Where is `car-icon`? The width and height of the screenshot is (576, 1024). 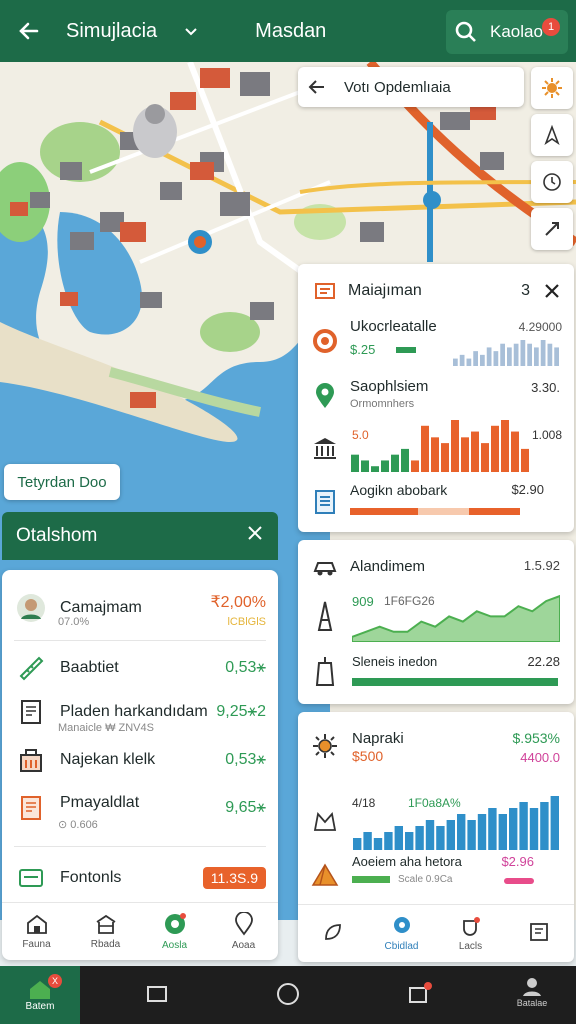
car-icon is located at coordinates (325, 567).